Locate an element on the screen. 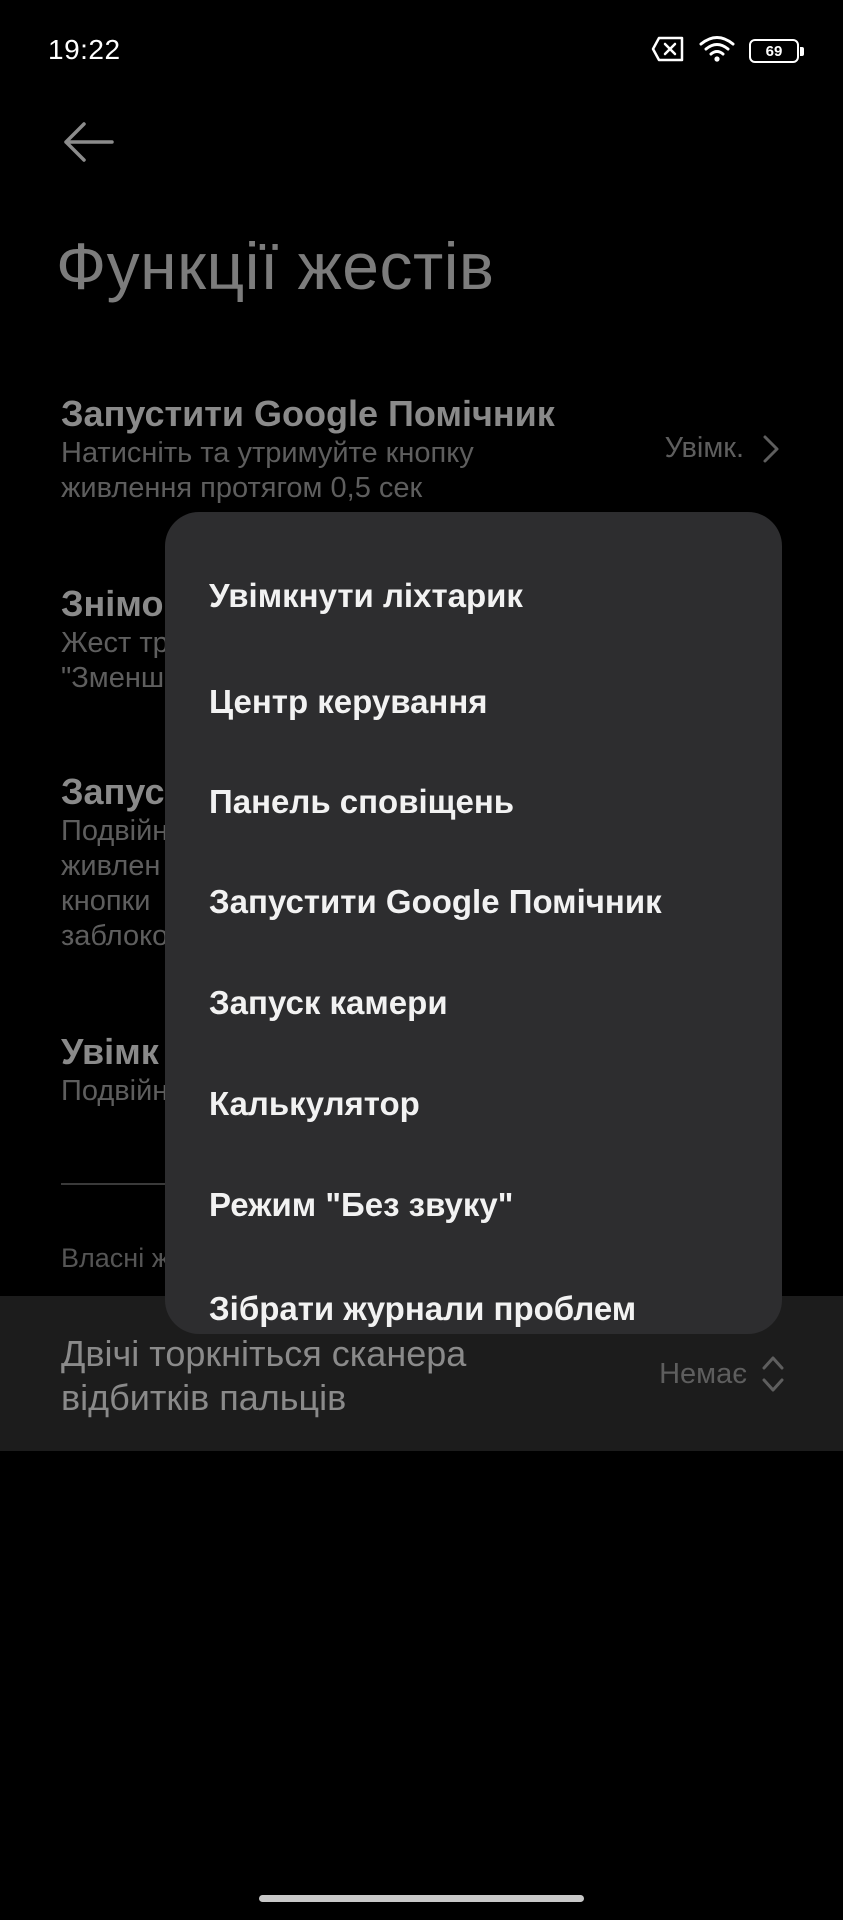  status-bar: 19:22 69 is located at coordinates (421, 50).